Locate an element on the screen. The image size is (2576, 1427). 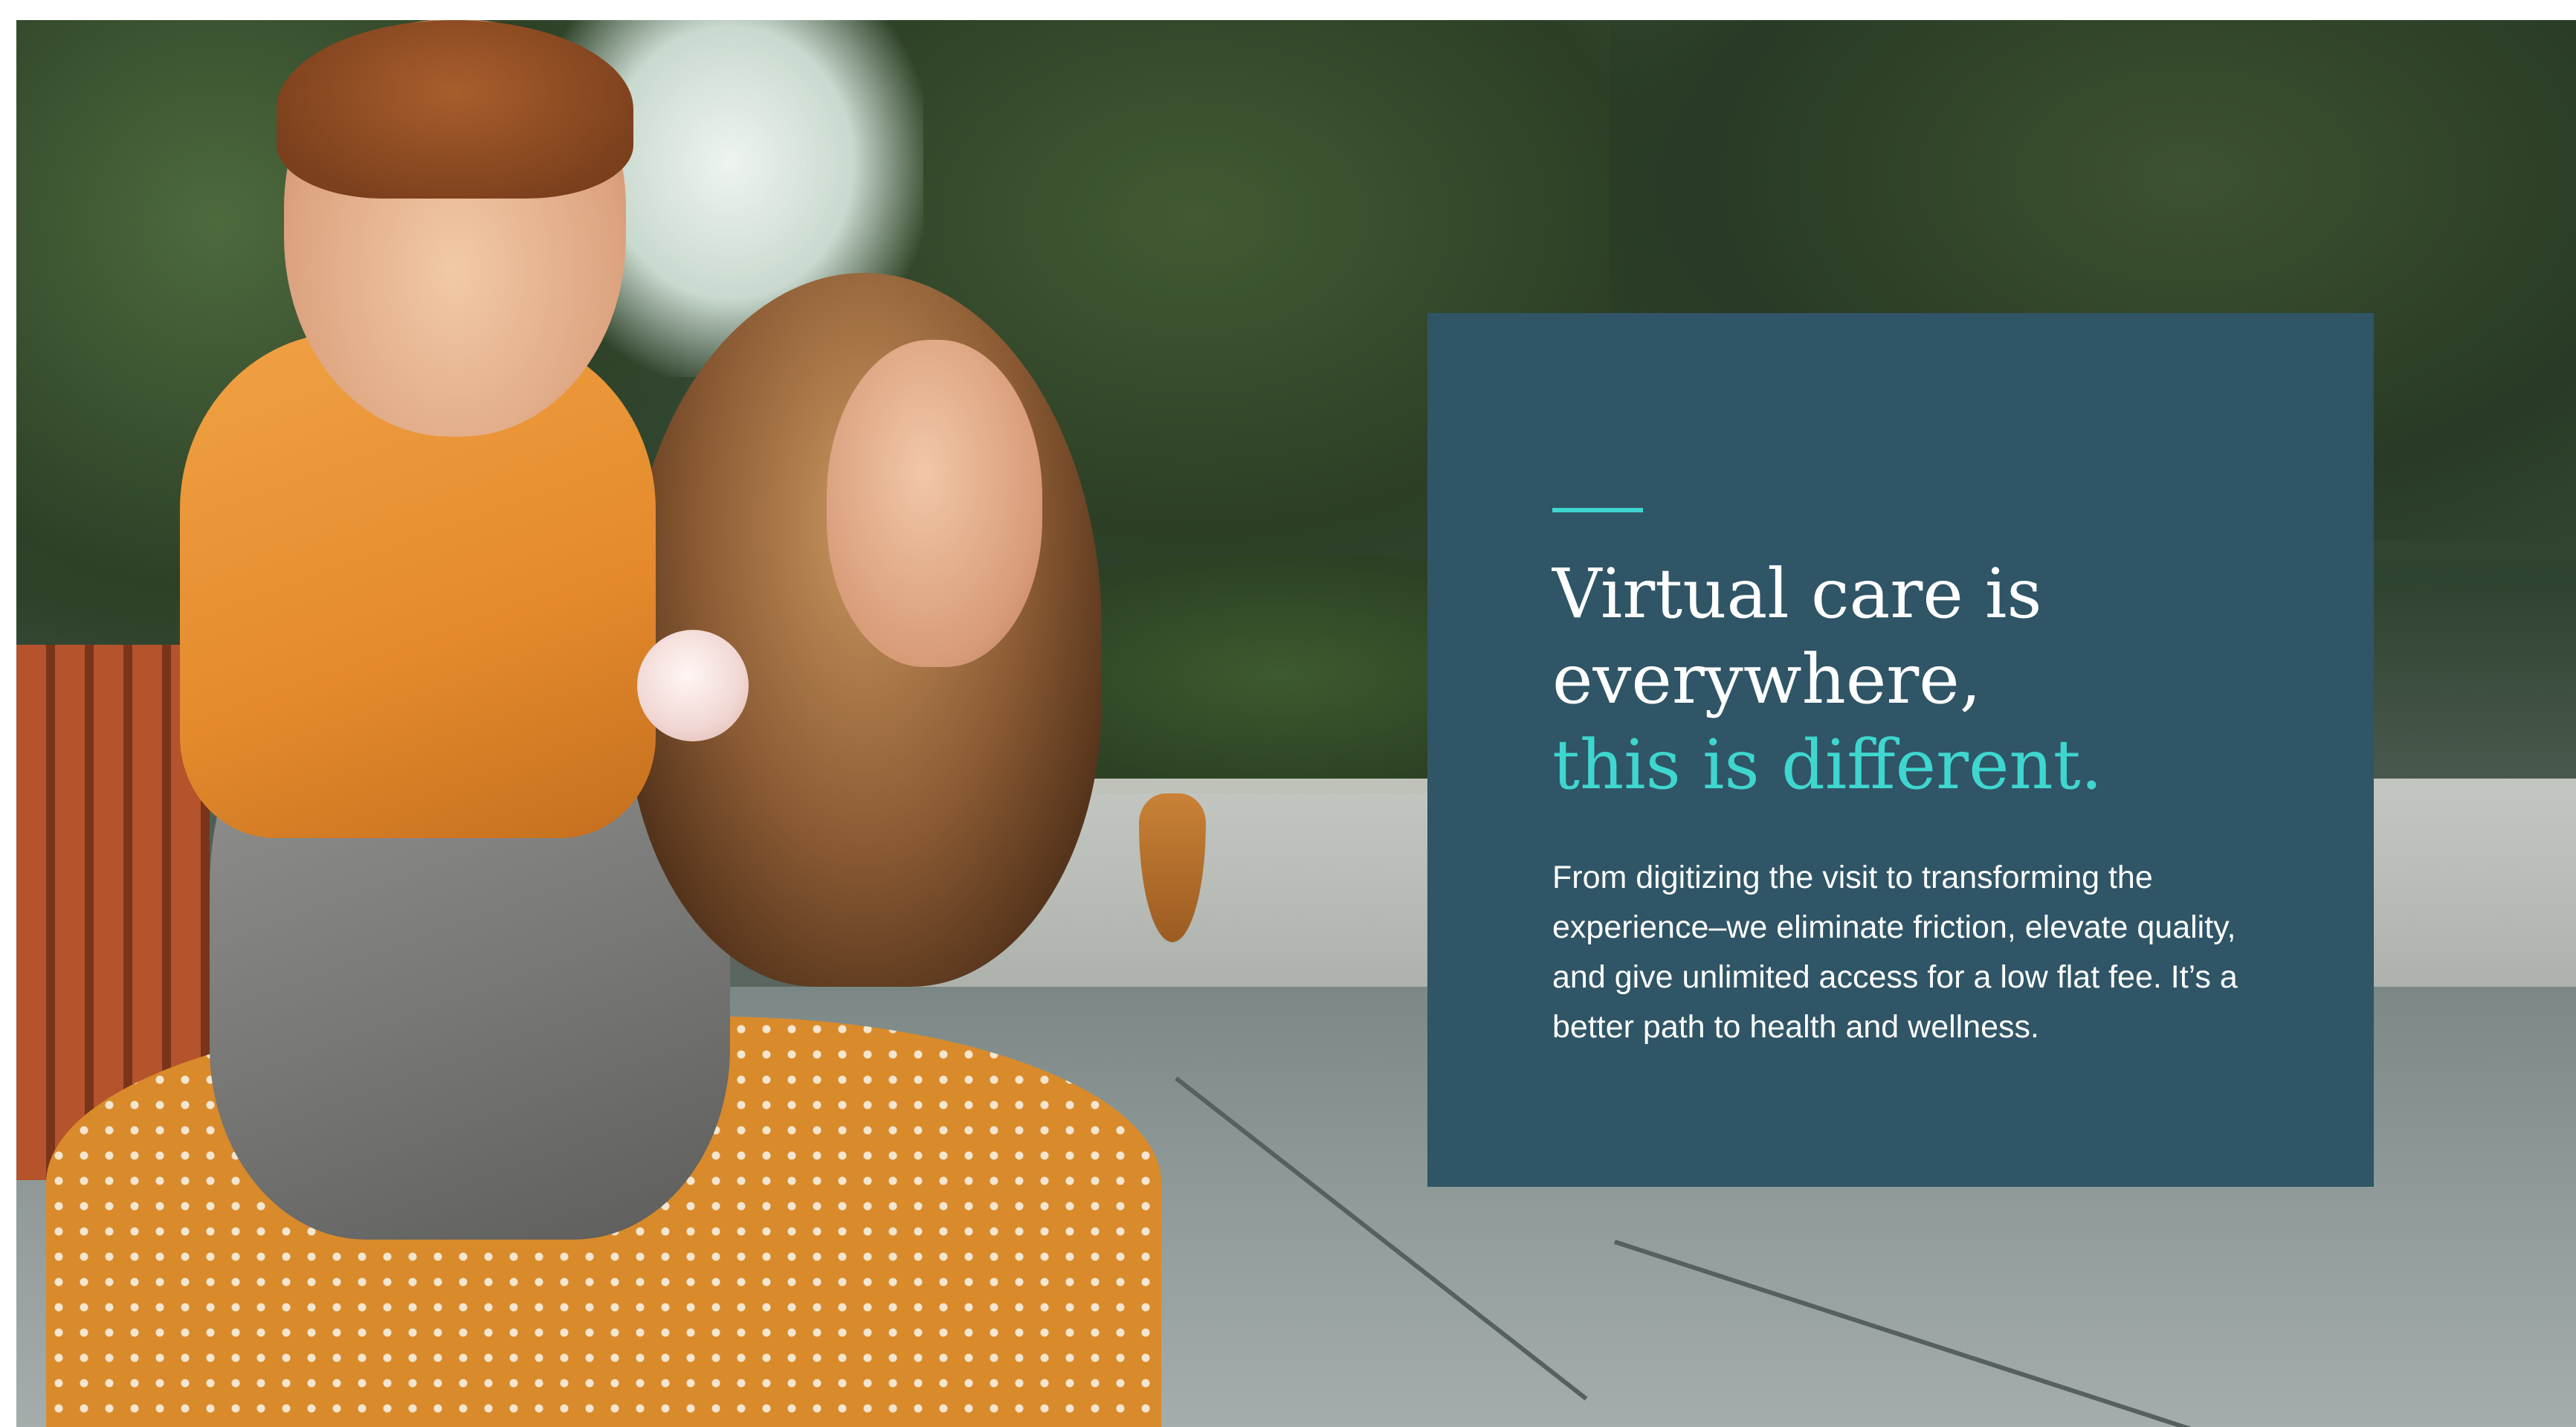
pavement-joint is located at coordinates (2004, 1333).